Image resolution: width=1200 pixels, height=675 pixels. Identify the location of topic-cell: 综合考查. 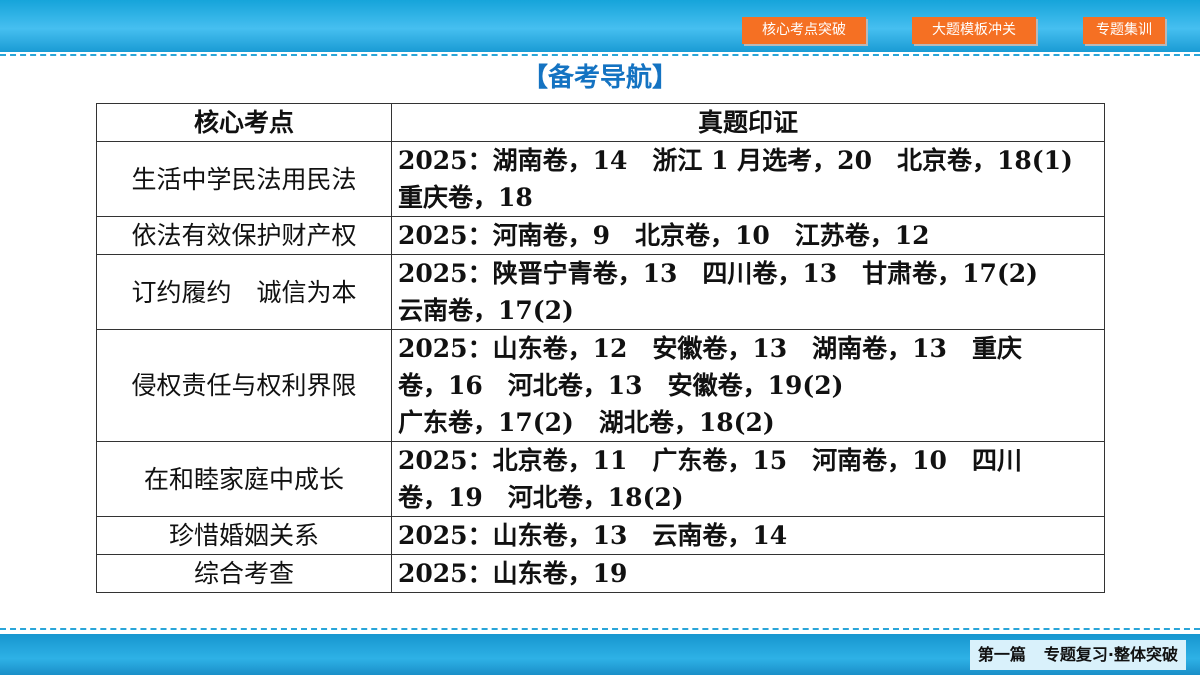
(244, 573).